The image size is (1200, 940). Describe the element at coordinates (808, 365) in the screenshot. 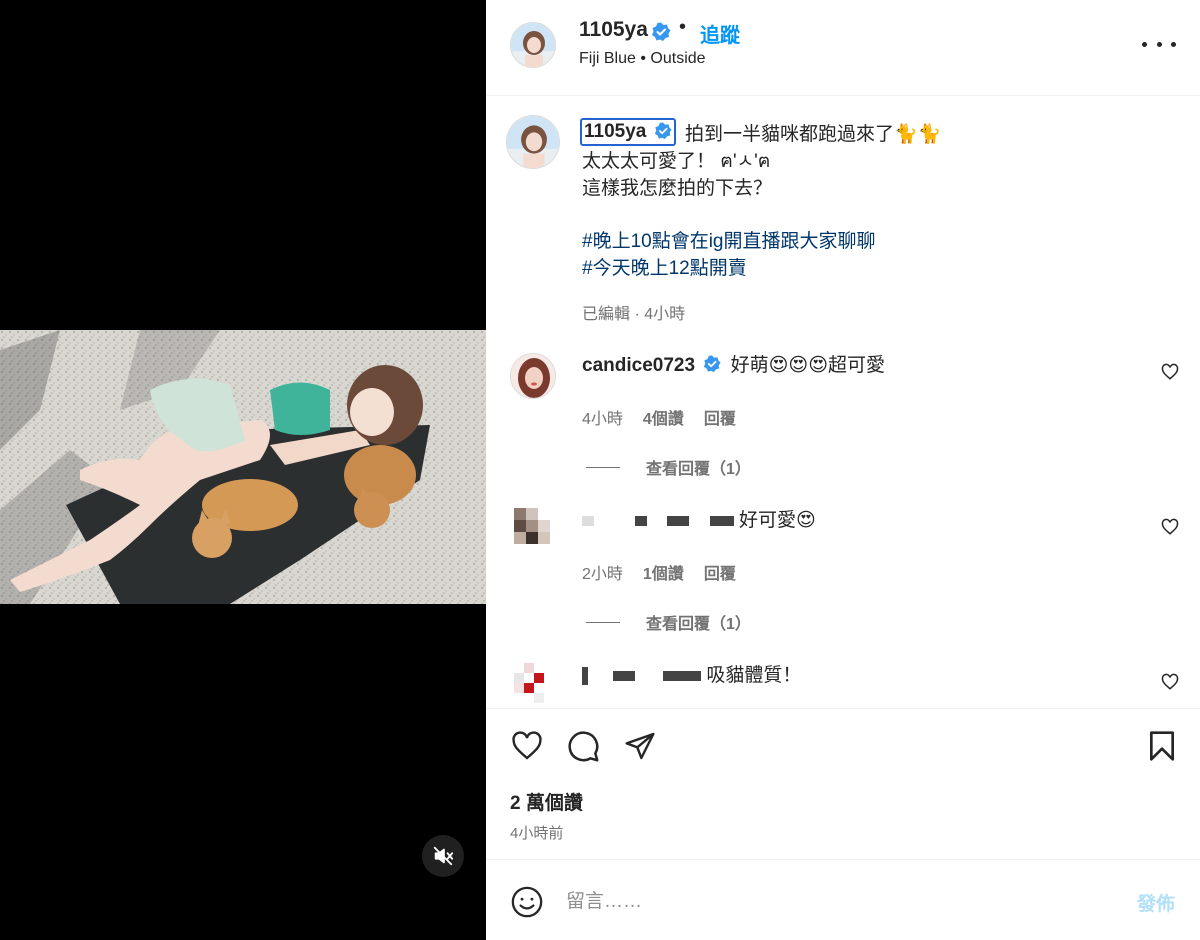

I see `comment-text: 好萌😍😍😍超可愛` at that location.